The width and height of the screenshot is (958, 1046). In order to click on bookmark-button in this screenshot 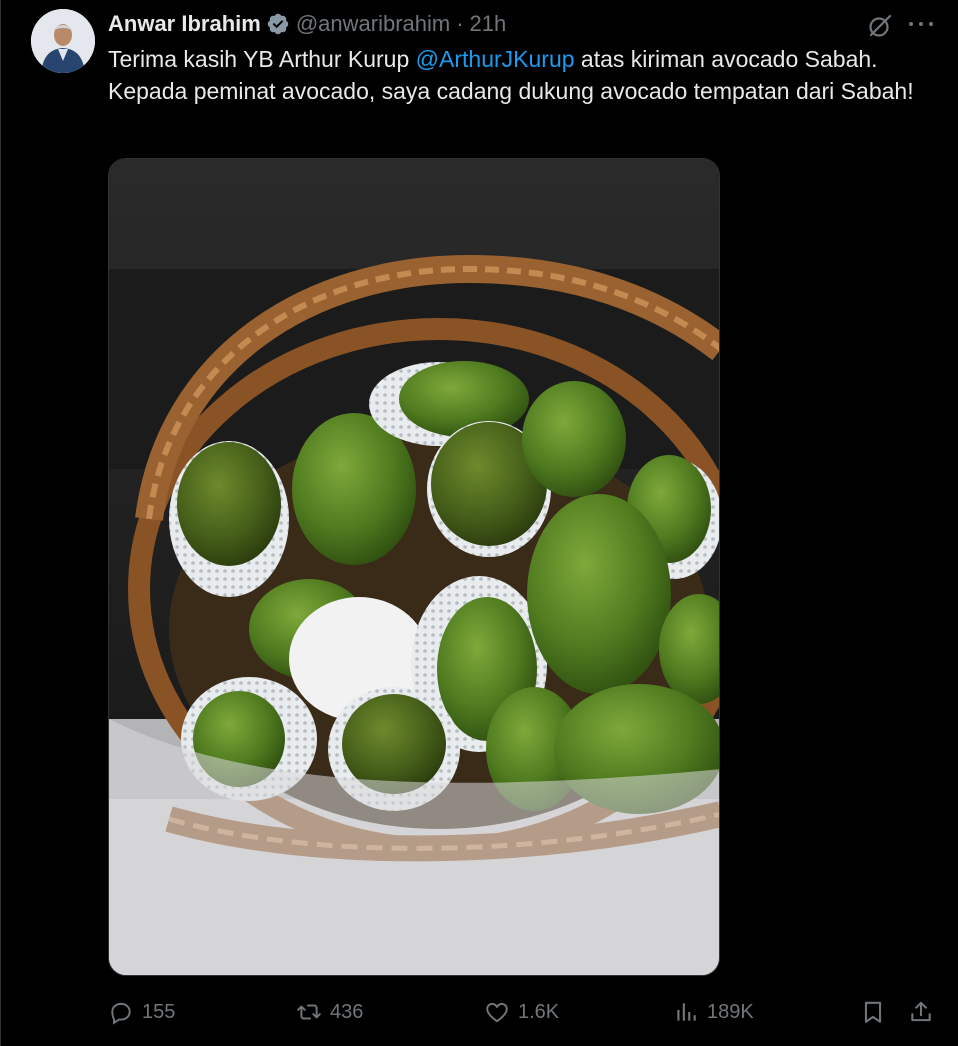, I will do `click(873, 1012)`.